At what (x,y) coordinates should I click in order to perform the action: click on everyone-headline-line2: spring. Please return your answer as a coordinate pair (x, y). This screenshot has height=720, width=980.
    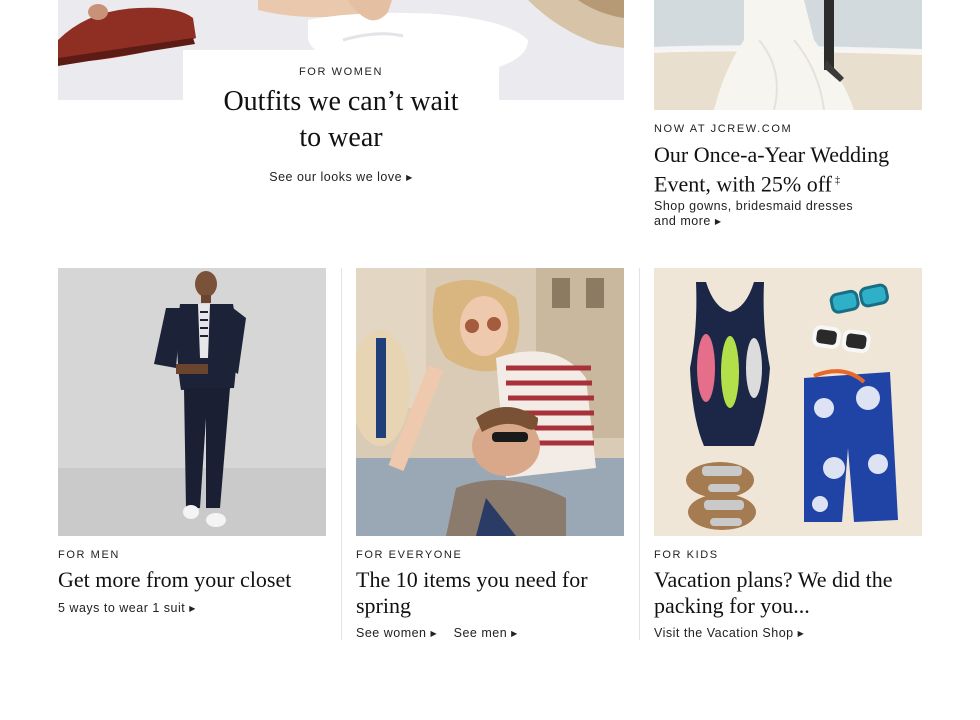
    Looking at the image, I should click on (383, 605).